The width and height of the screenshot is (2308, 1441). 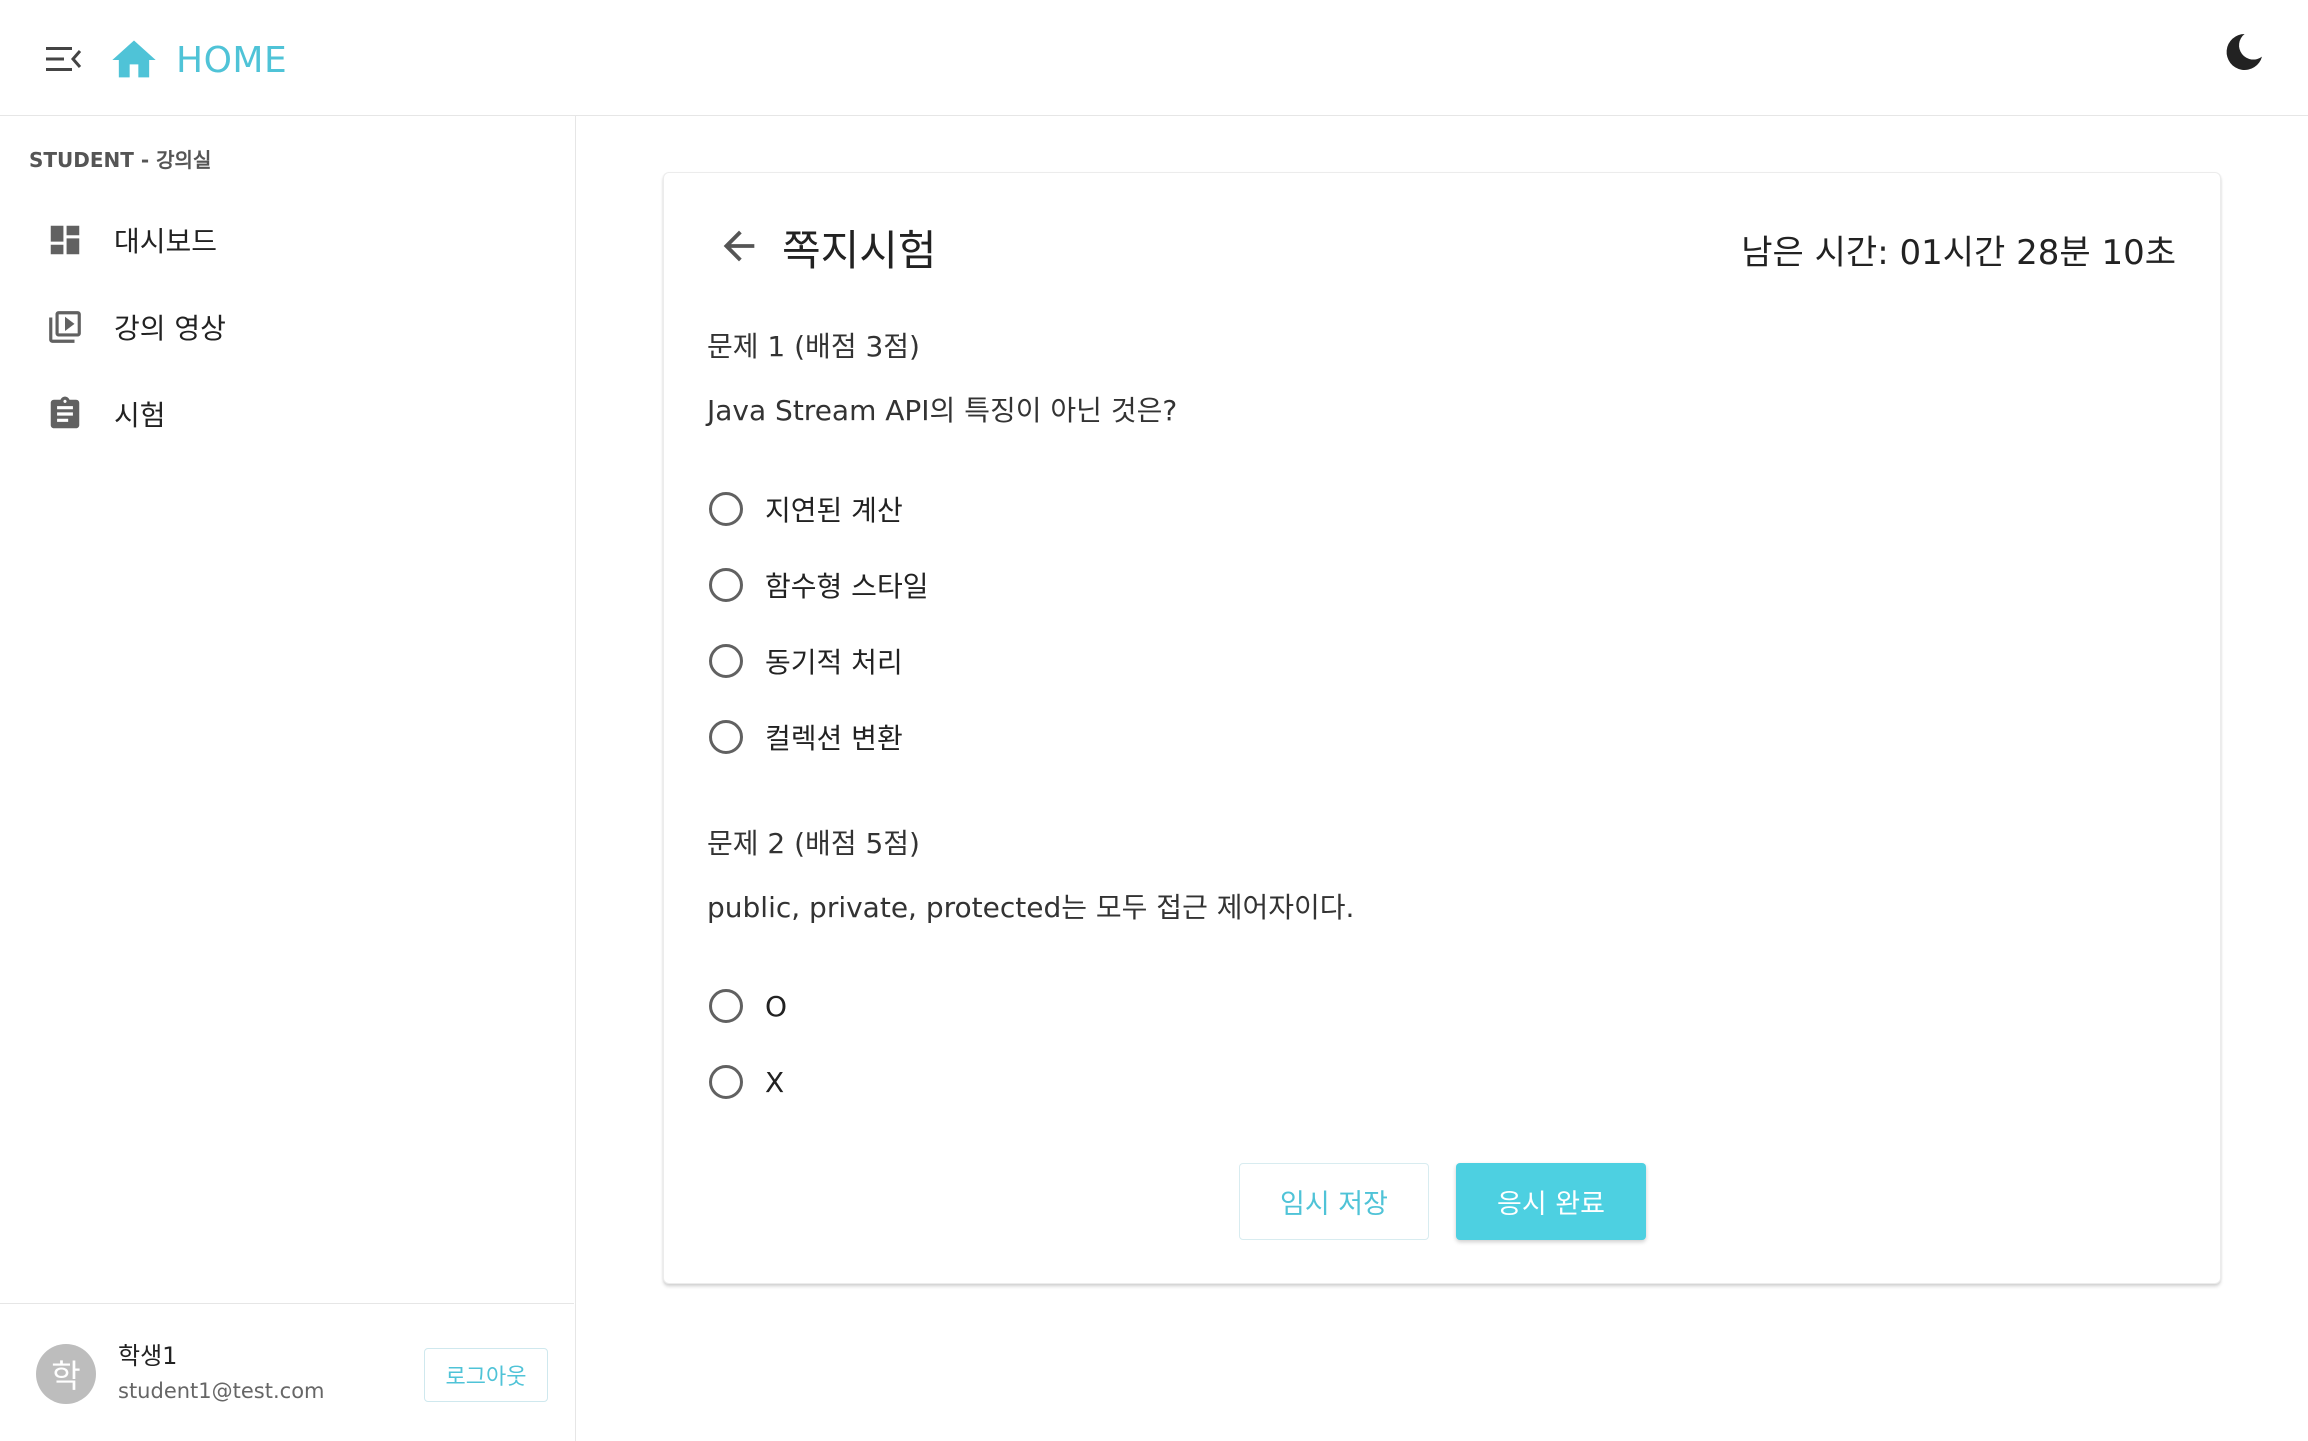 I want to click on sidebar-item-exam: 시험, so click(x=287, y=413).